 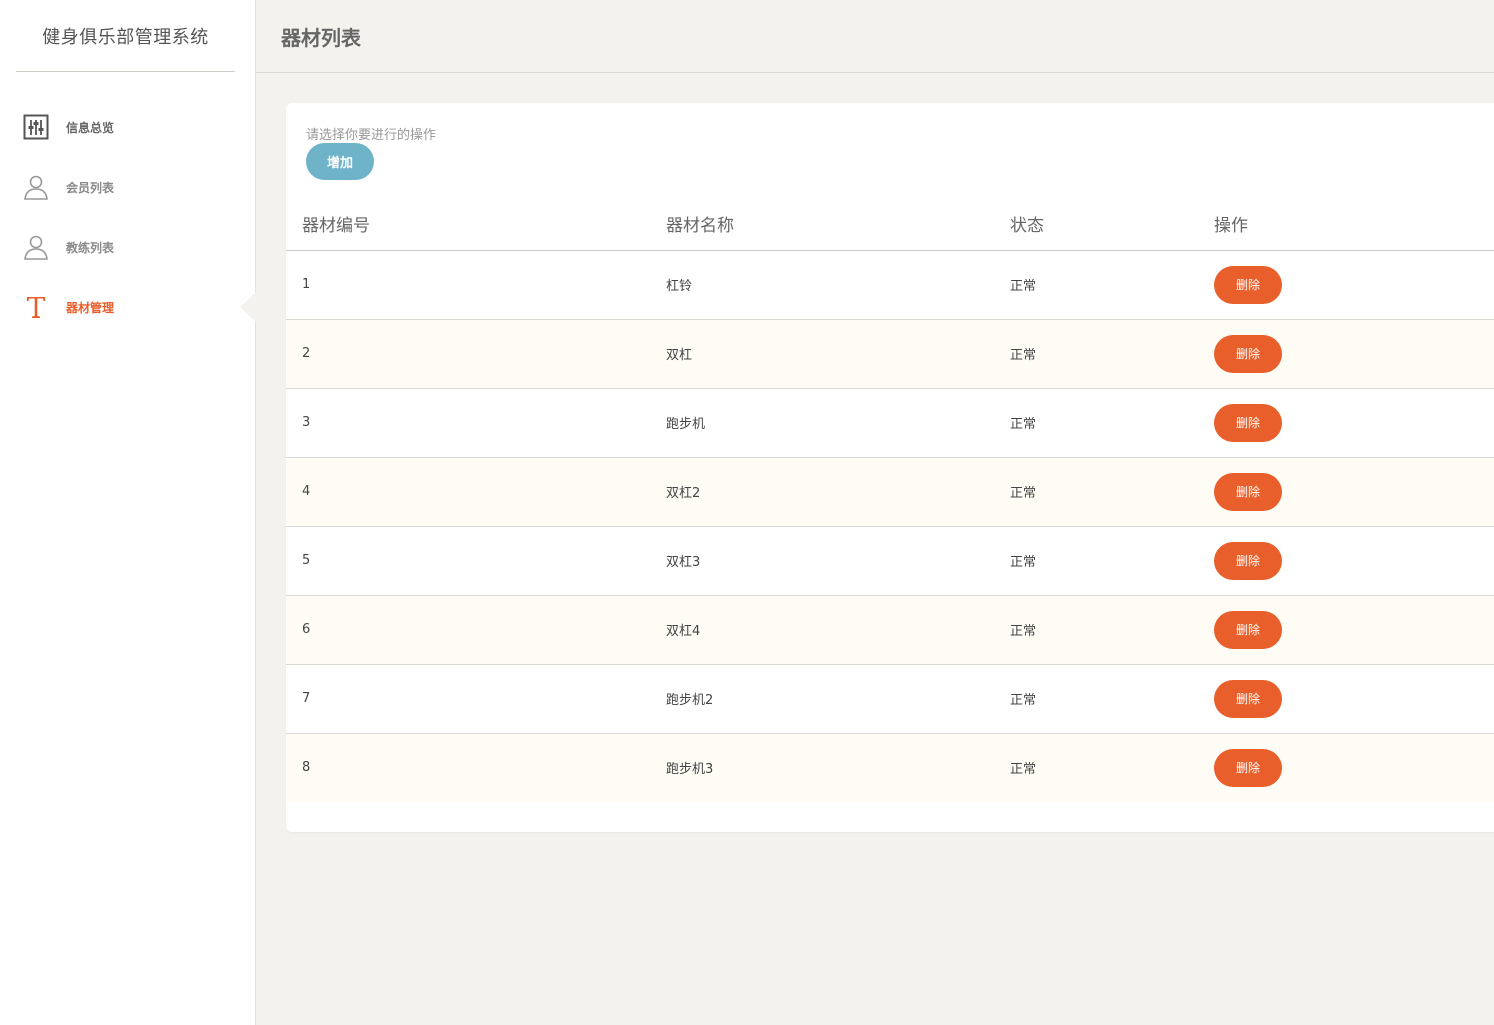 I want to click on table-row: 4 双杠2 正常 删除, so click(x=890, y=492).